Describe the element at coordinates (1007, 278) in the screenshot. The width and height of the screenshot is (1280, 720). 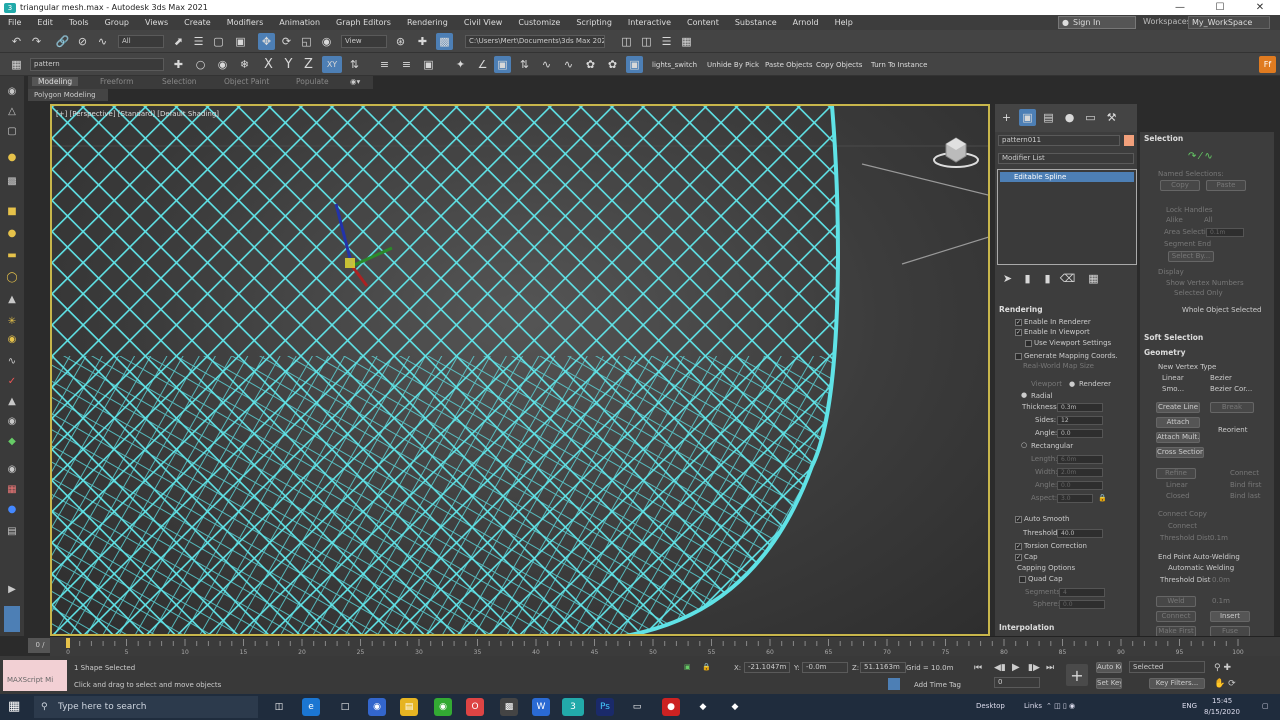
I see `pin-stack-icon: ➤` at that location.